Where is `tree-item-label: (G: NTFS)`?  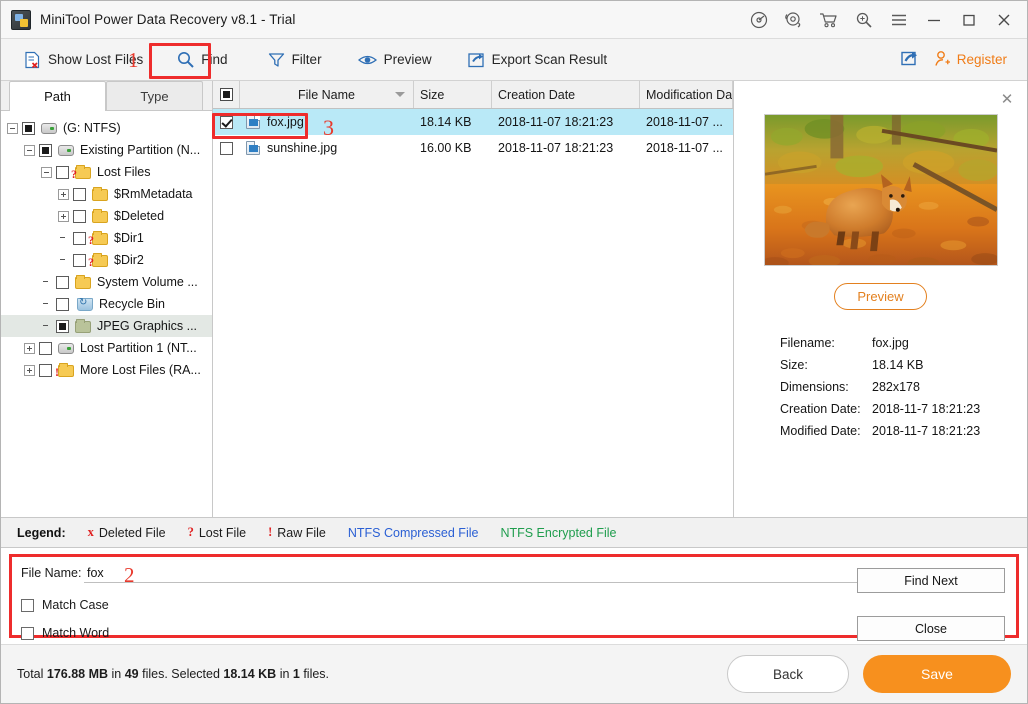 tree-item-label: (G: NTFS) is located at coordinates (92, 128).